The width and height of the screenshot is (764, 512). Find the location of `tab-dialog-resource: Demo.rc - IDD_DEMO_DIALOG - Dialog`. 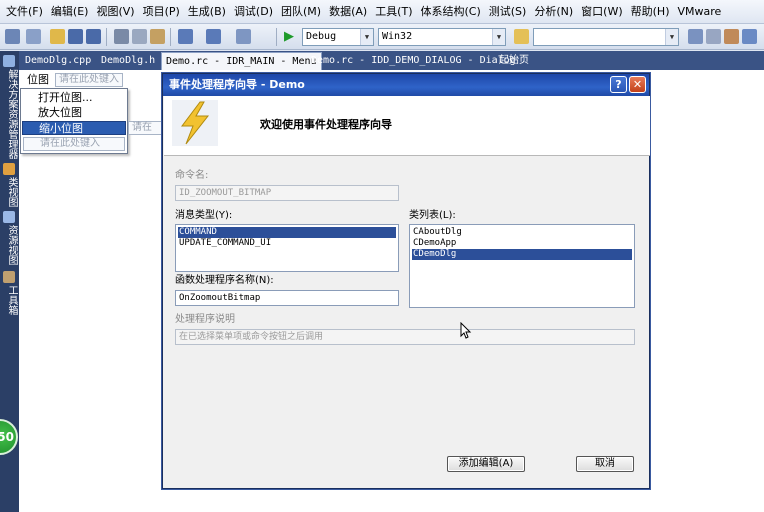

tab-dialog-resource: Demo.rc - IDD_DEMO_DIALOG - Dialog is located at coordinates (413, 61).